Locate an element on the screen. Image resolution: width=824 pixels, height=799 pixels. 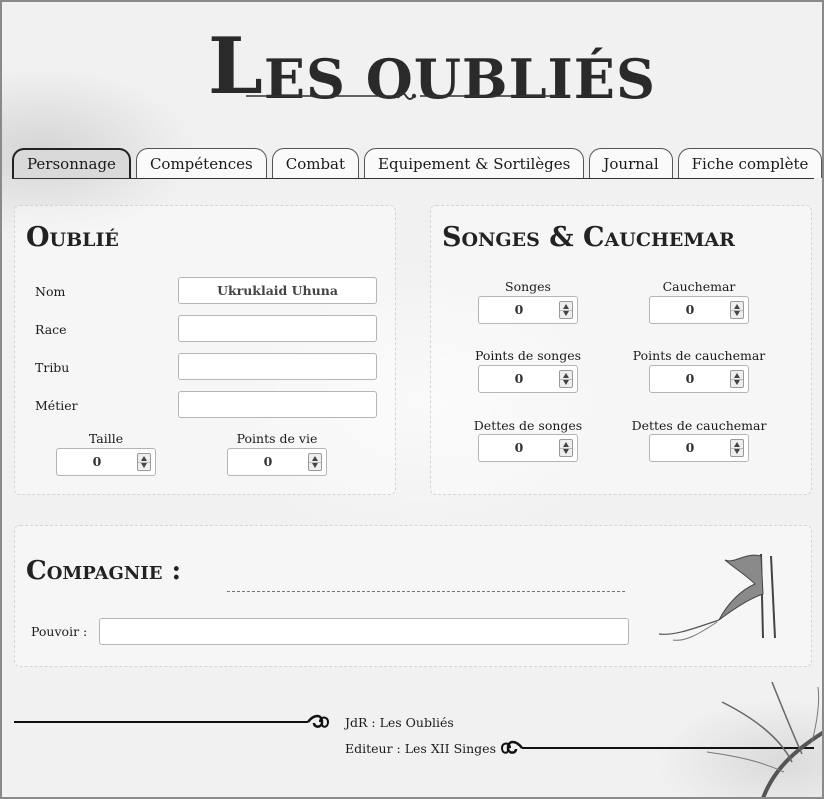
cauchemar-stepper: 0 is located at coordinates (699, 310).